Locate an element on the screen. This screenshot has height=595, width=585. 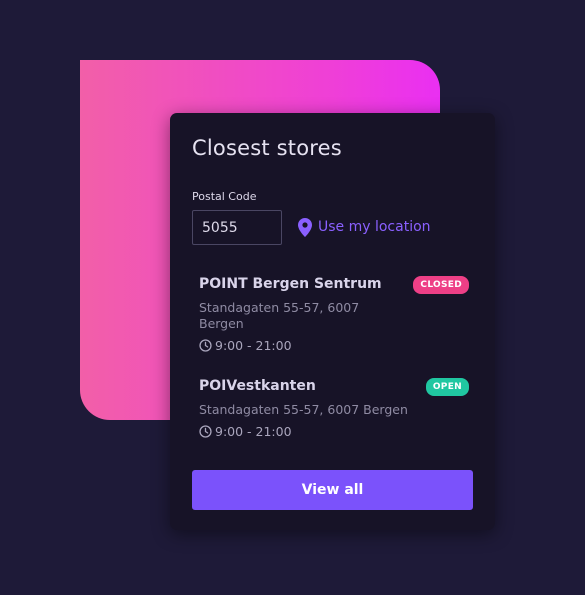
map-pin-icon is located at coordinates (305, 227).